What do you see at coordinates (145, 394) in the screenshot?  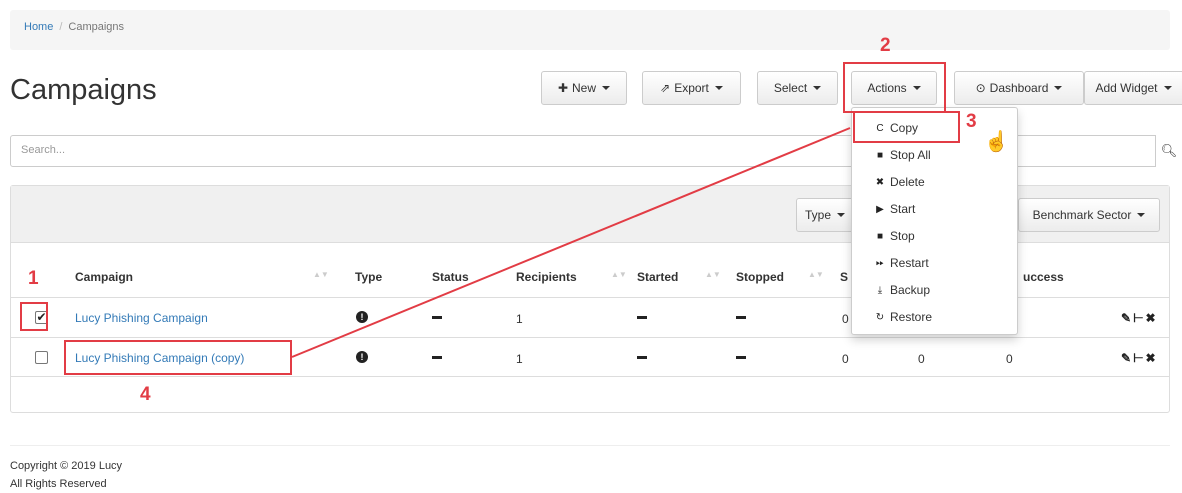 I see `annotation-step-4: 4` at bounding box center [145, 394].